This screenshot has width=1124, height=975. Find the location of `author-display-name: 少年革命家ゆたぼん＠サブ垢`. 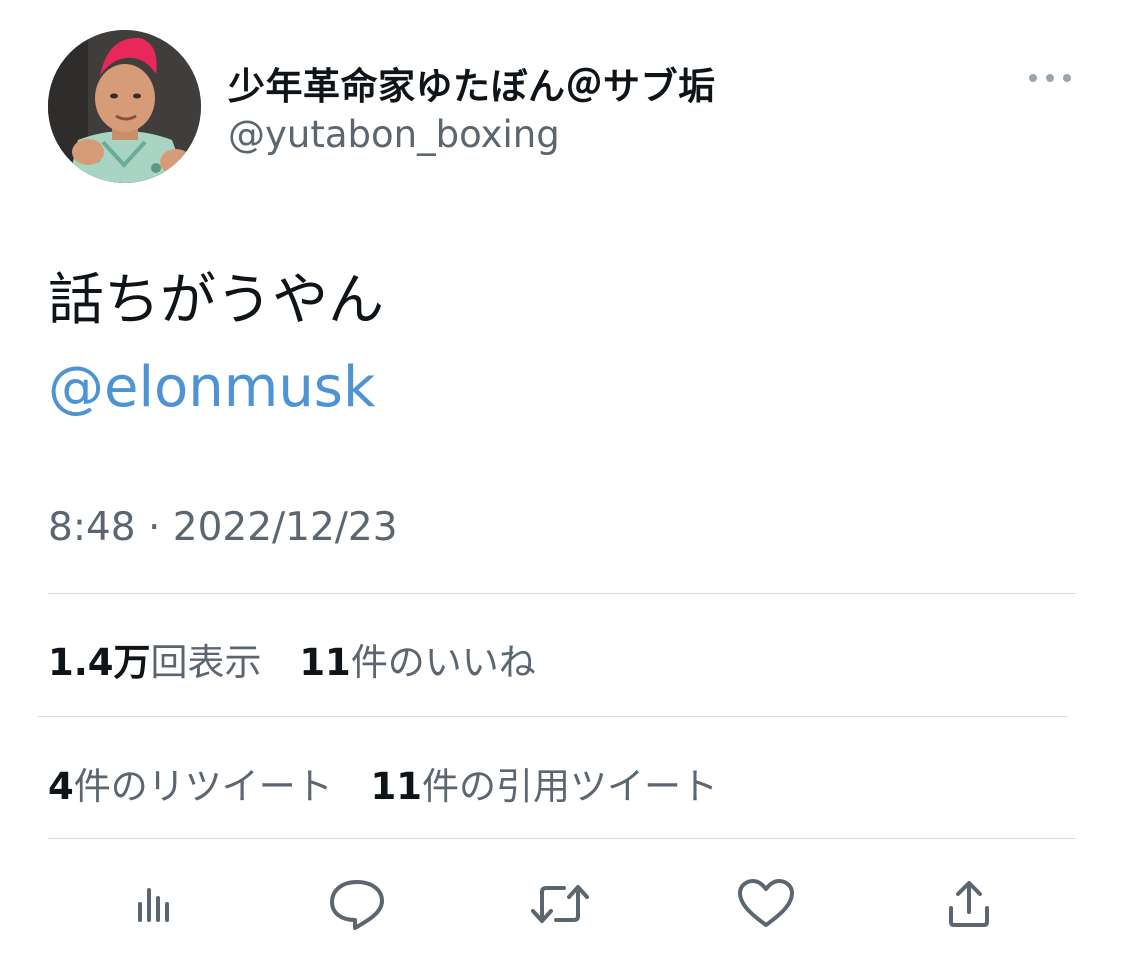

author-display-name: 少年革命家ゆたぼん＠サブ垢 is located at coordinates (472, 83).